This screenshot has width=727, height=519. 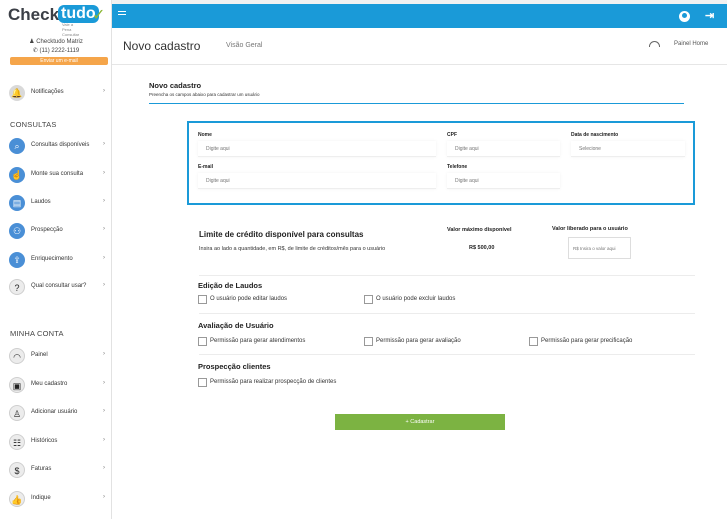 What do you see at coordinates (258, 341) in the screenshot?
I see `checkbox-label: Permissão para gerar atendimentos` at bounding box center [258, 341].